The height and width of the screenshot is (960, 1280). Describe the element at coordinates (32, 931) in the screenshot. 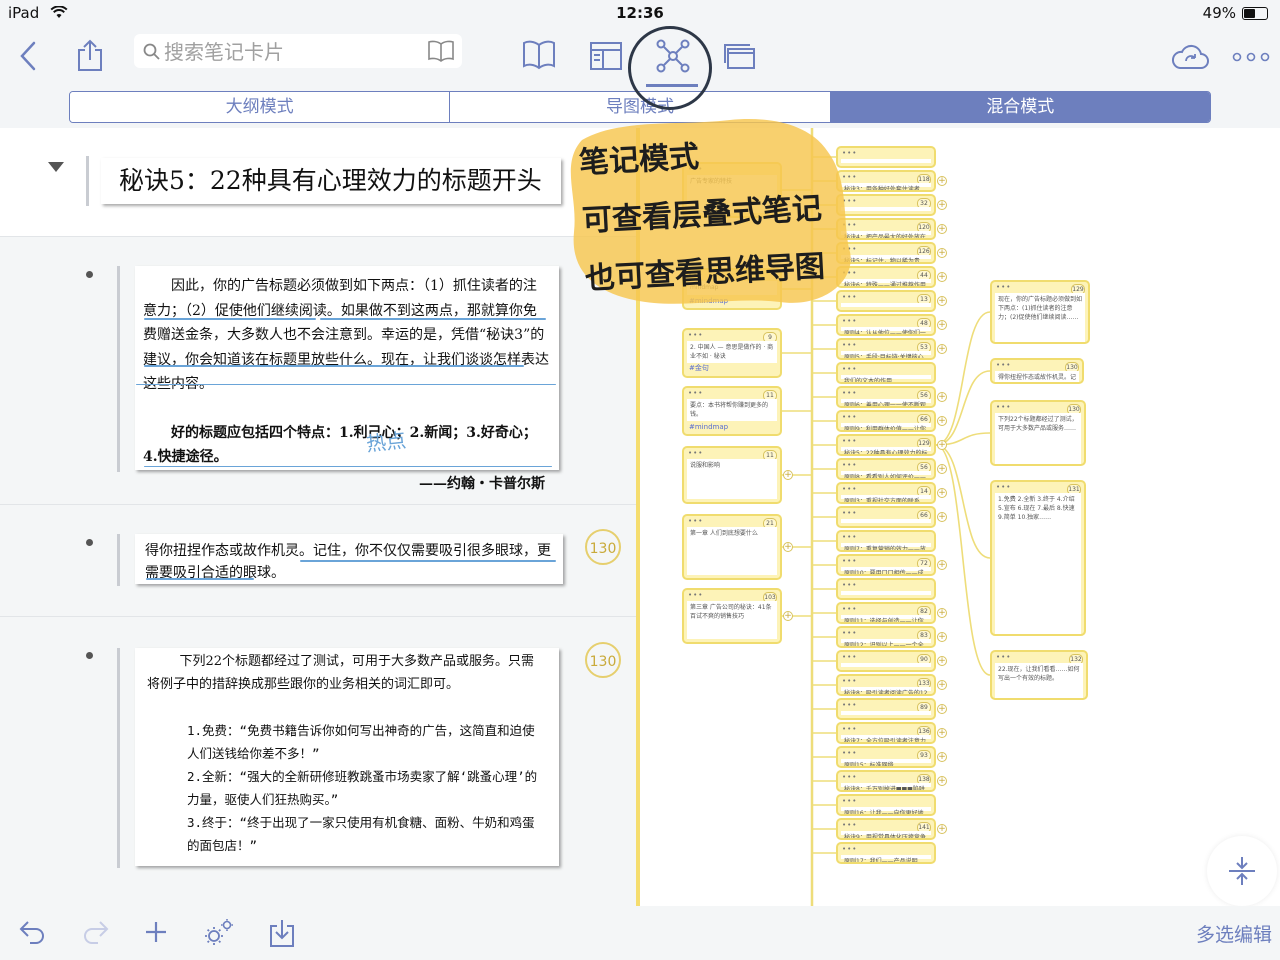

I see `undo-icon` at that location.